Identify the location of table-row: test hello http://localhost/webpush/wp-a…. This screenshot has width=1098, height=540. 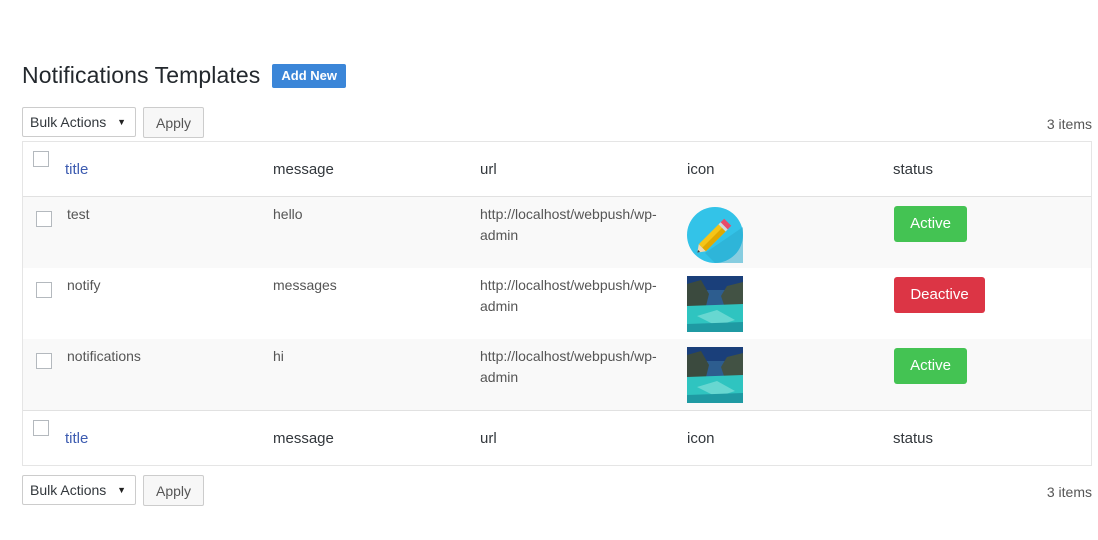
(557, 232).